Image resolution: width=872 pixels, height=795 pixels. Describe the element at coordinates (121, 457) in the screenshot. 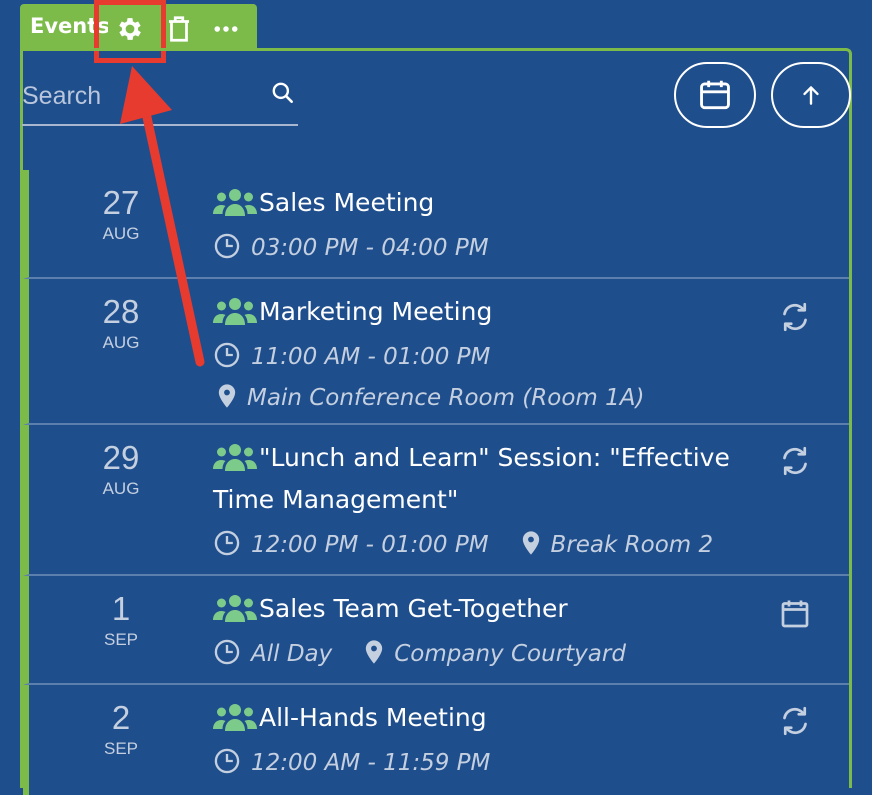

I see `event-day: 29` at that location.